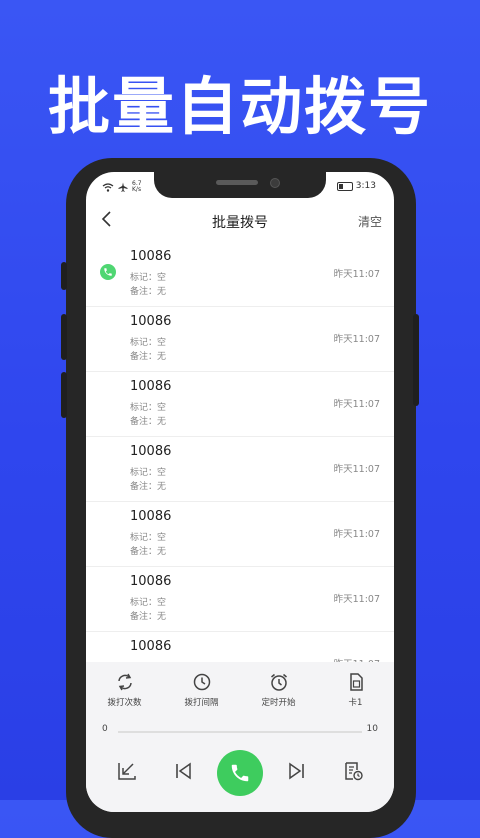 This screenshot has width=480, height=838. I want to click on call-log-button, so click(353, 773).